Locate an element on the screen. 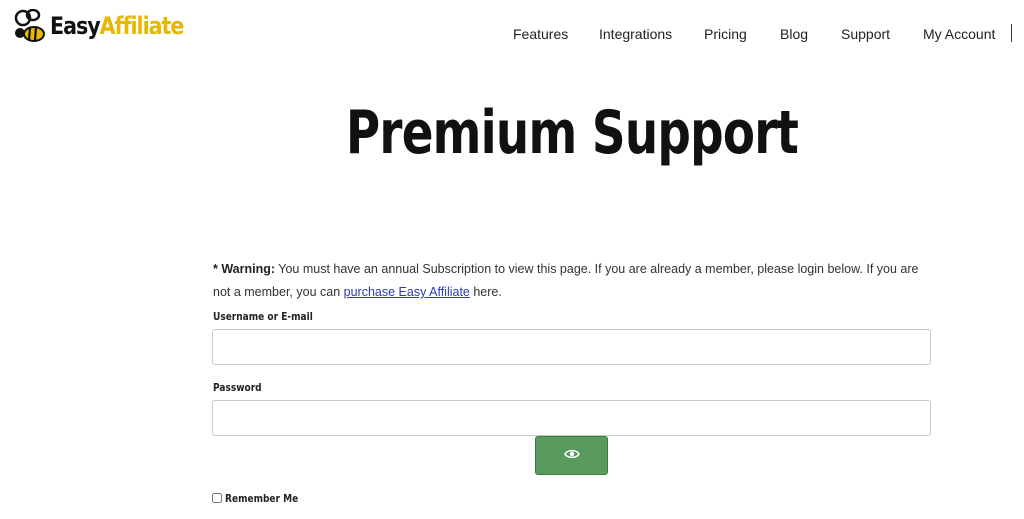 The image size is (1024, 519). nav-item-support: Support is located at coordinates (865, 34).